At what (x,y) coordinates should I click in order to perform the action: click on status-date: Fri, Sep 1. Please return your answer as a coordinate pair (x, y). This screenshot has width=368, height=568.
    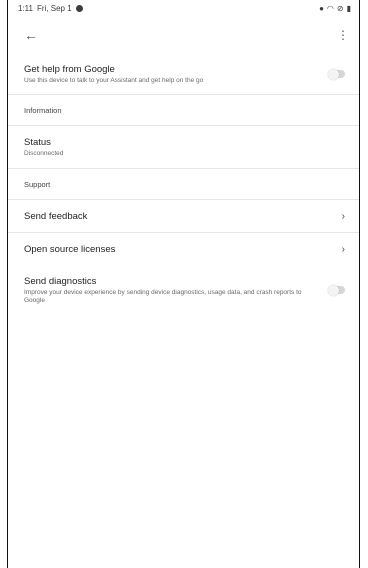
    Looking at the image, I should click on (54, 8).